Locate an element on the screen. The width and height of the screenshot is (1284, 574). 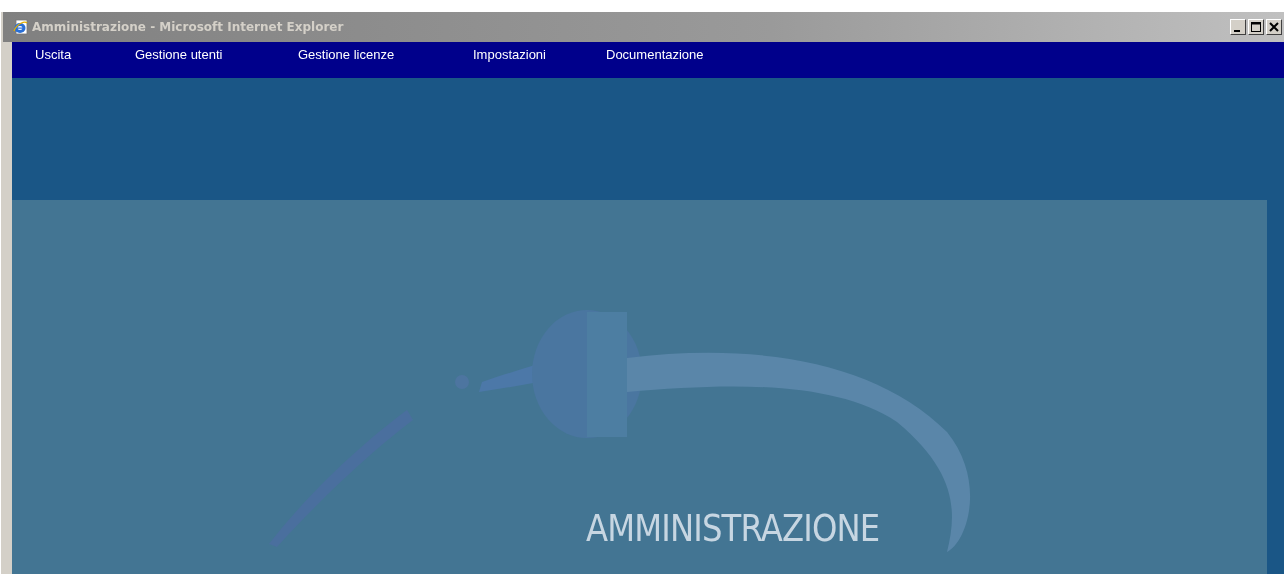
menu-link: Documentazione is located at coordinates (655, 54).